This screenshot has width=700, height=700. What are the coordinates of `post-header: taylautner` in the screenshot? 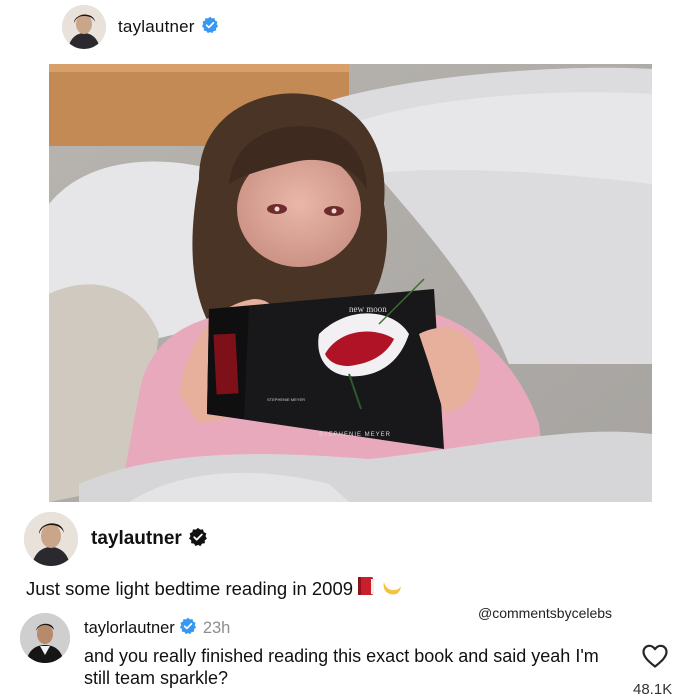 It's located at (140, 27).